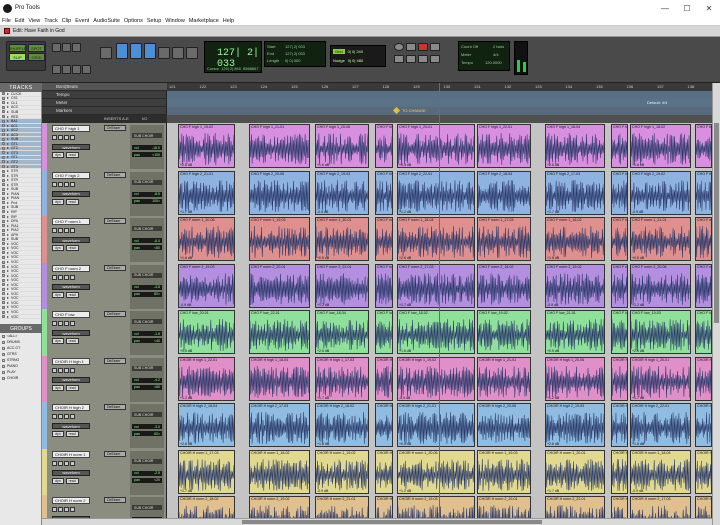 The height and width of the screenshot is (525, 720). What do you see at coordinates (504, 471) in the screenshot?
I see `audio-clip: CHOIR H norm 1_19-03` at bounding box center [504, 471].